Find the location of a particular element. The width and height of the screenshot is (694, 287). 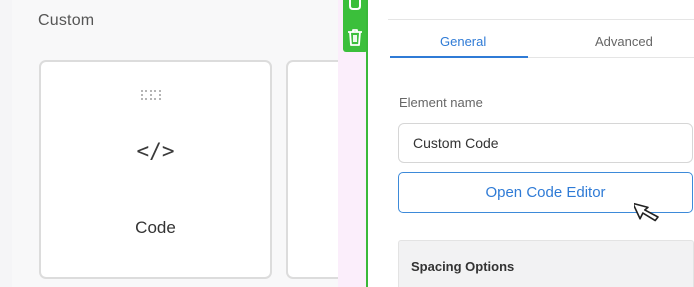

active-tab-indicator is located at coordinates (459, 57).